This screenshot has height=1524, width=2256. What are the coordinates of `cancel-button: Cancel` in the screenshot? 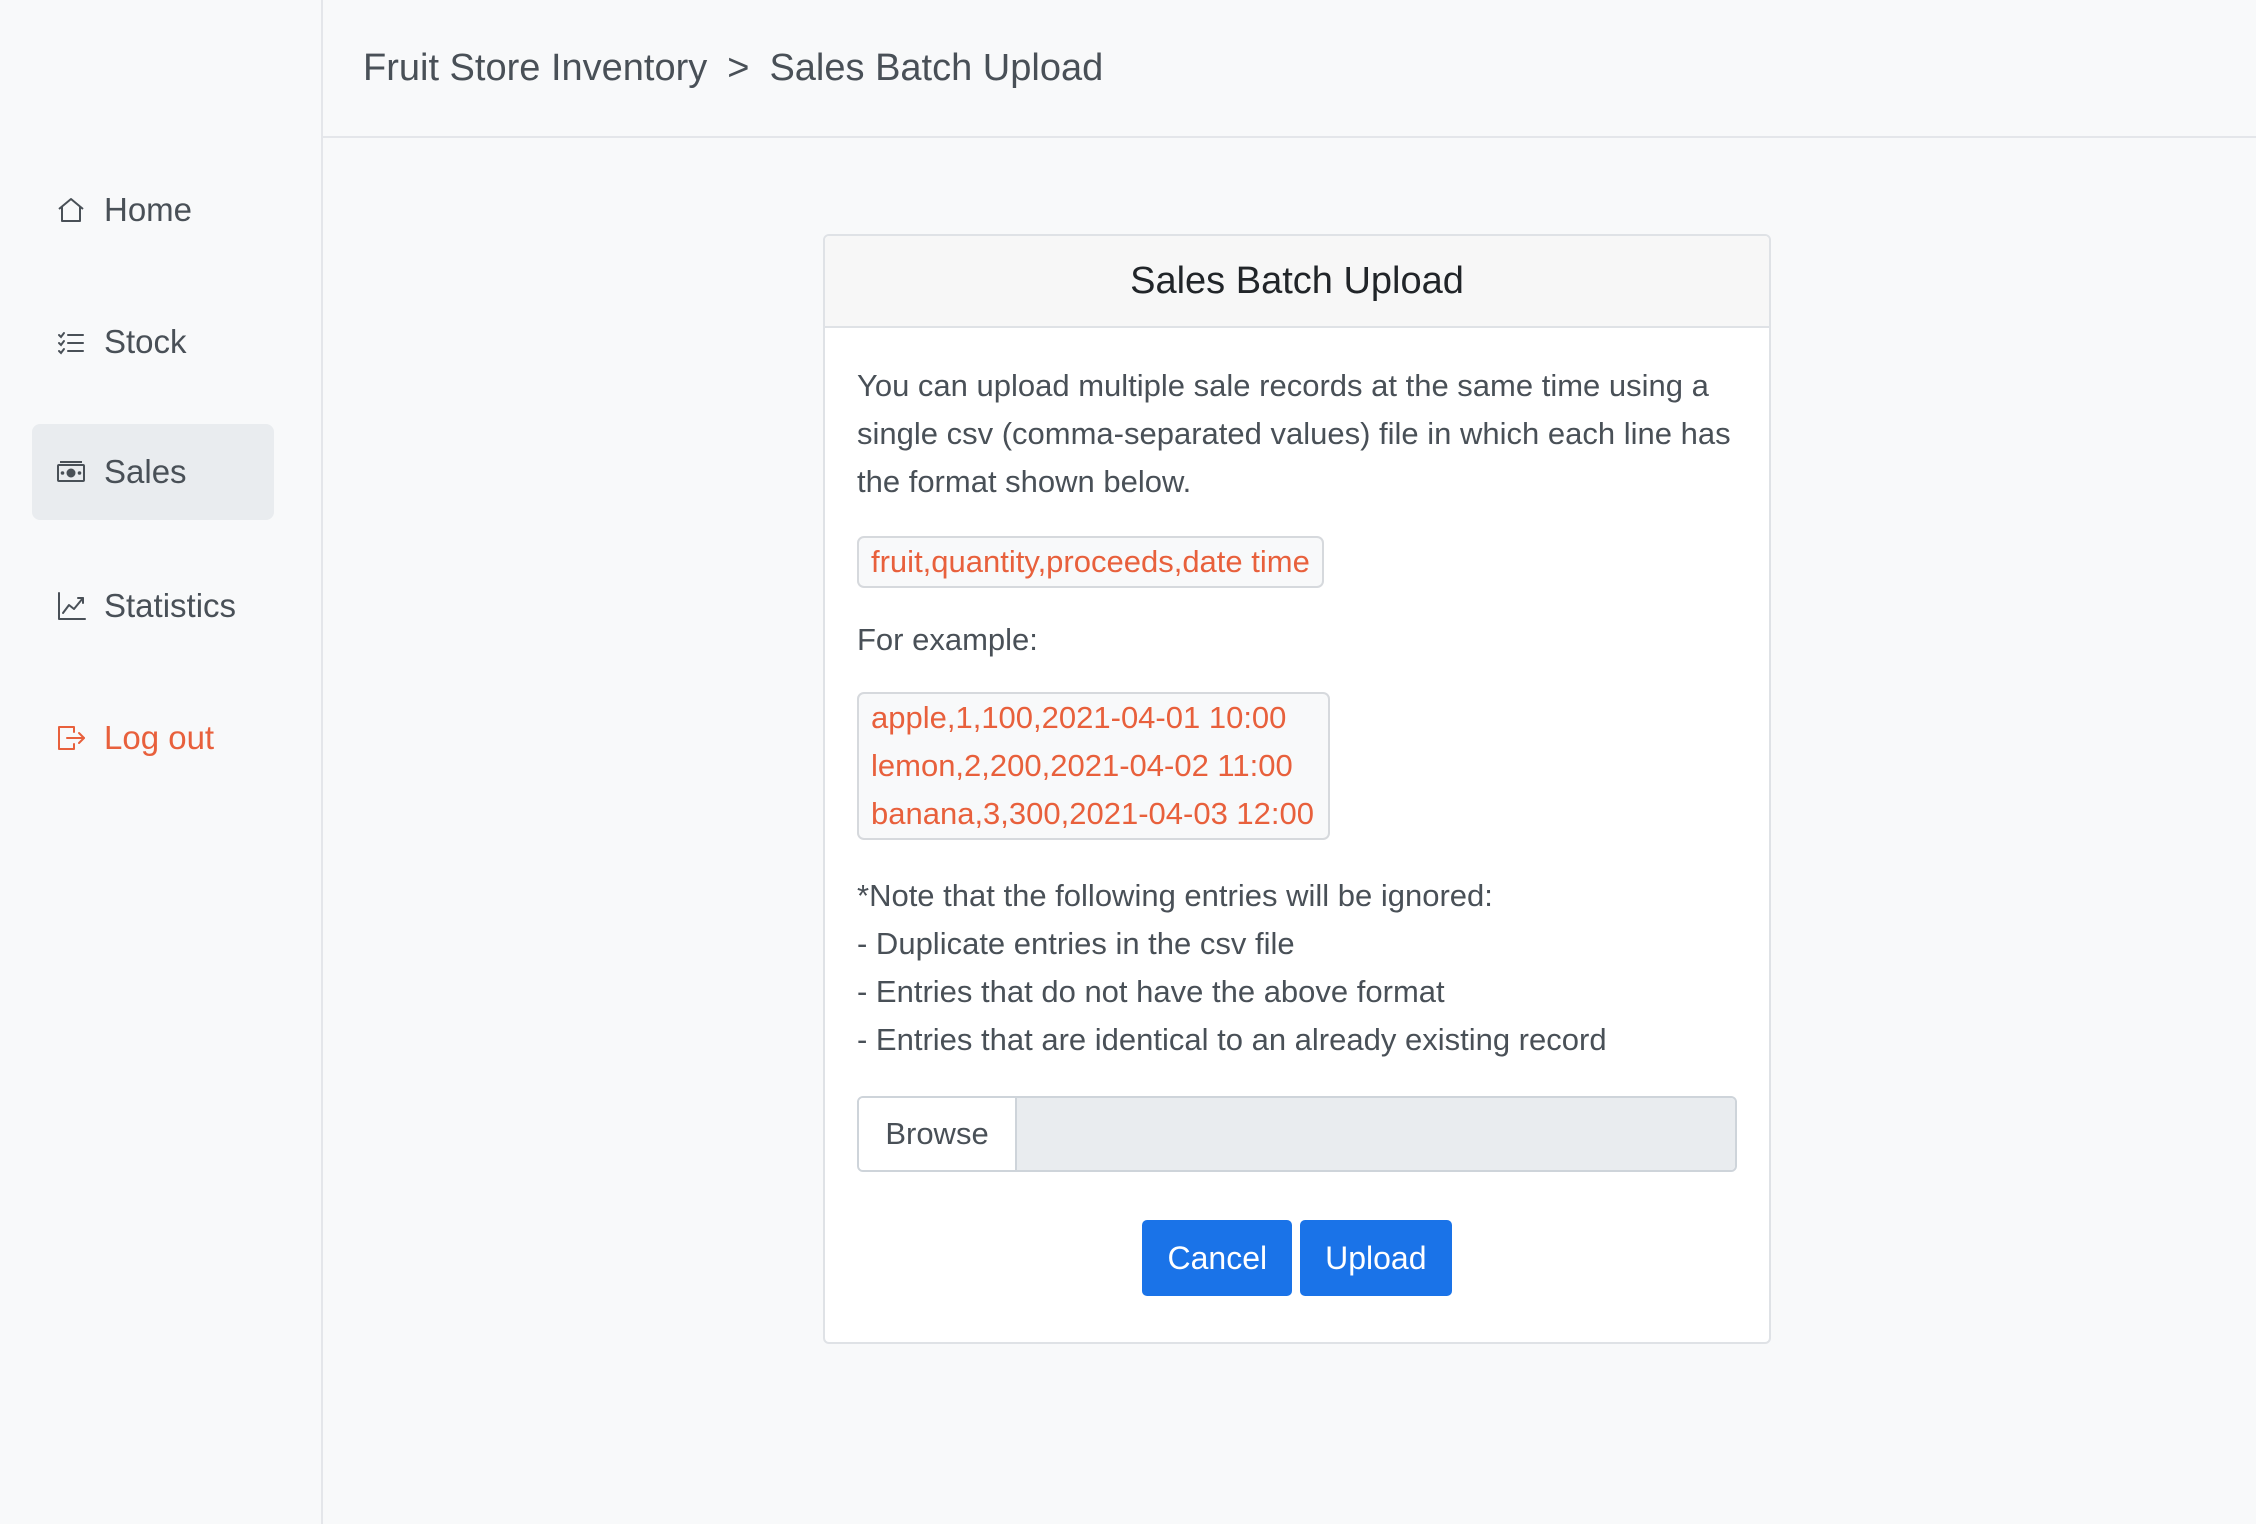 It's located at (1217, 1258).